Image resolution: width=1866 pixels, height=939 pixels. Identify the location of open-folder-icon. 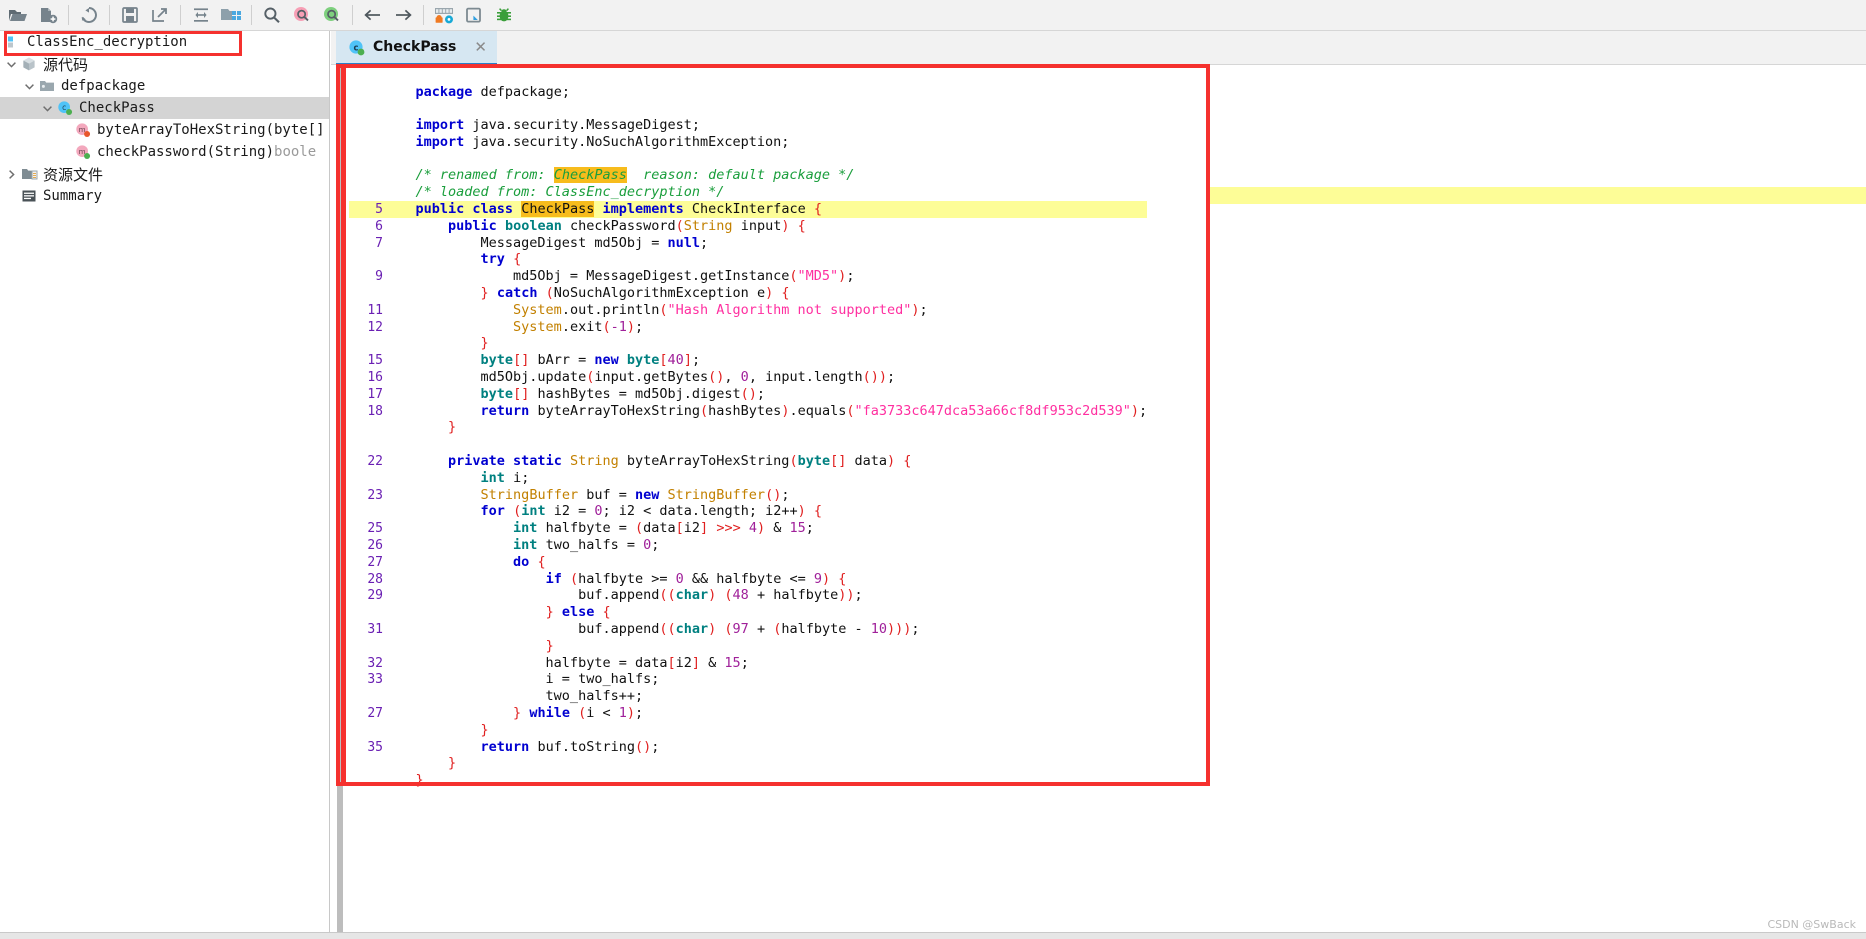
(18, 15).